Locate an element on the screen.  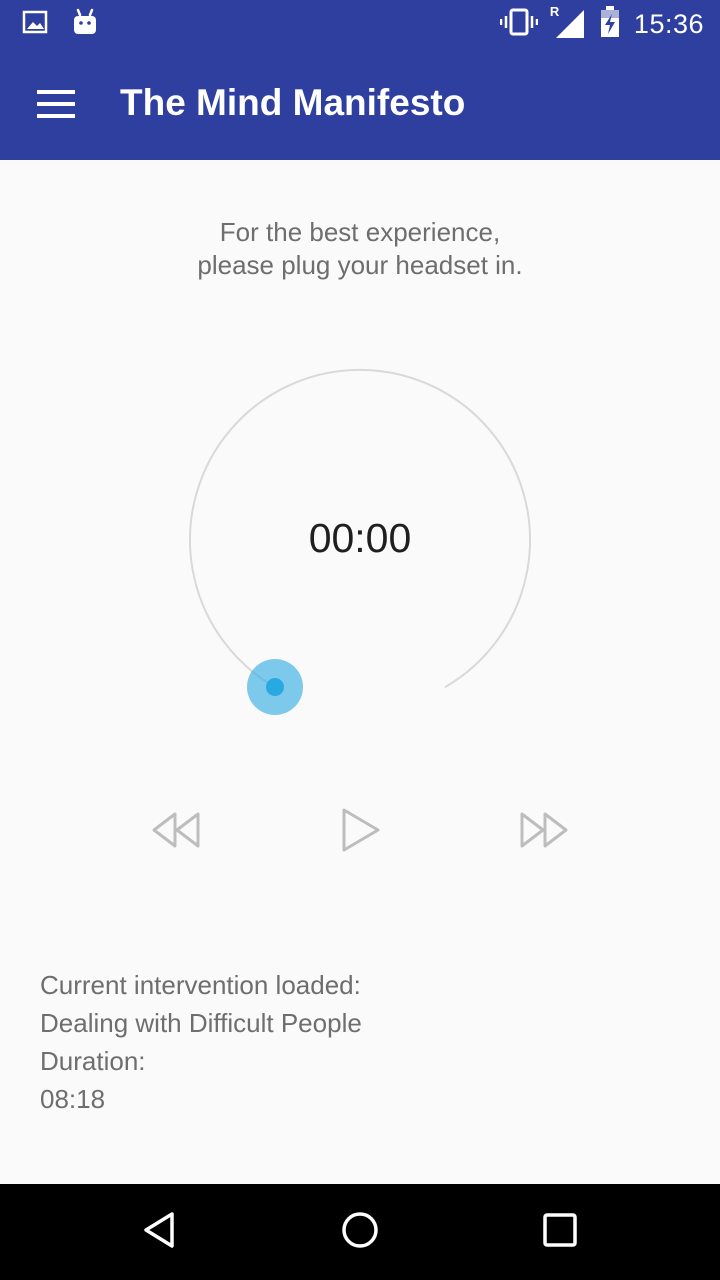
playback-controls is located at coordinates (360, 832).